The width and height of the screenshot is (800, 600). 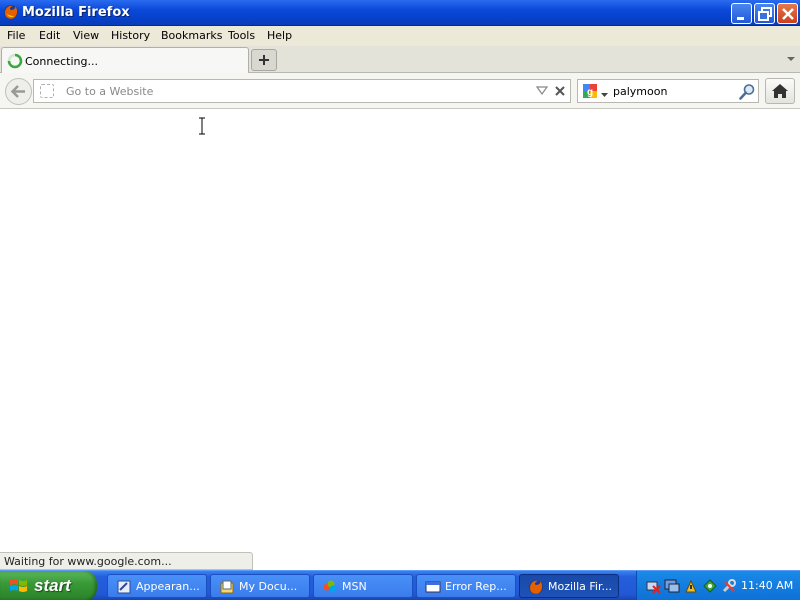 What do you see at coordinates (400, 13) in the screenshot?
I see `title-bar: Mozilla Firefox` at bounding box center [400, 13].